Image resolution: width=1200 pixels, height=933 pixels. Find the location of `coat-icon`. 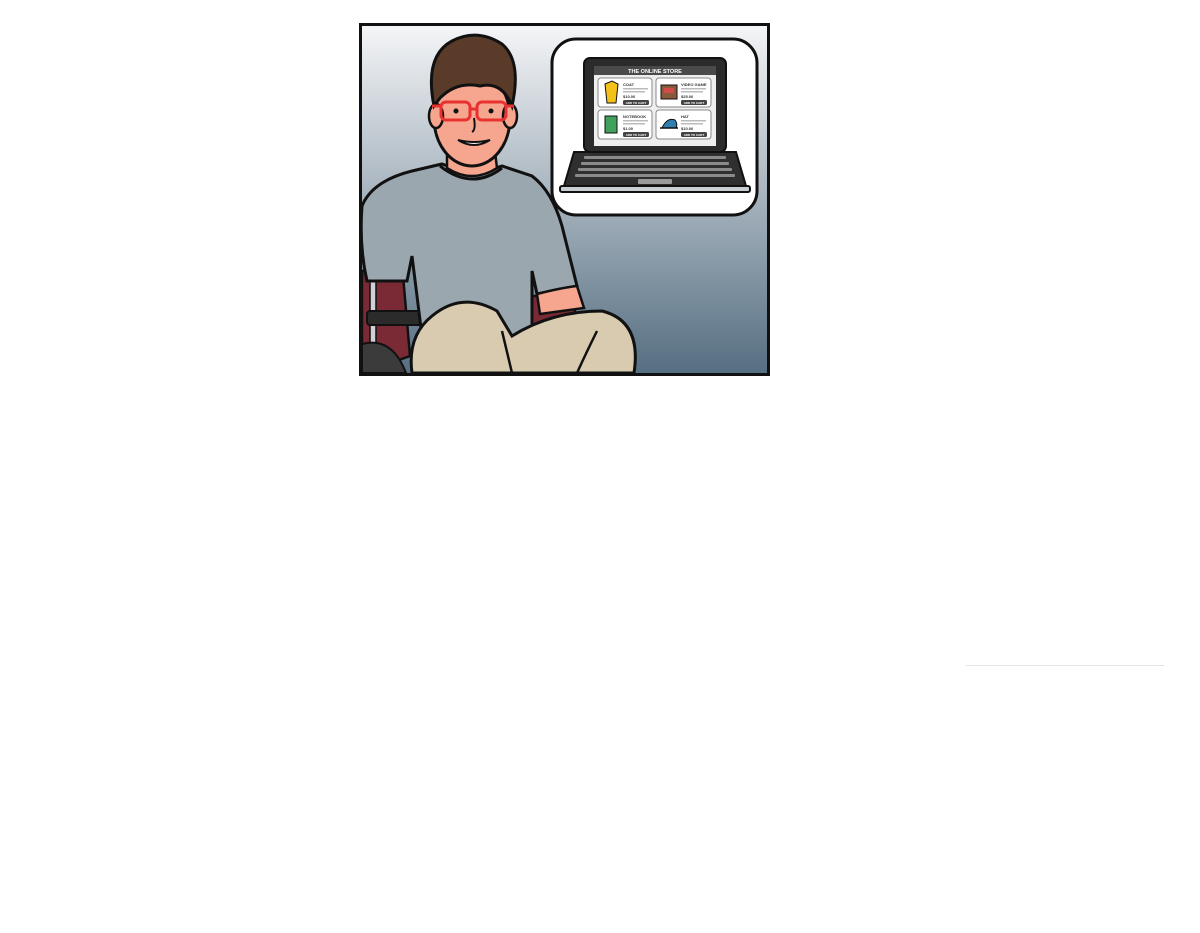

coat-icon is located at coordinates (611, 92).